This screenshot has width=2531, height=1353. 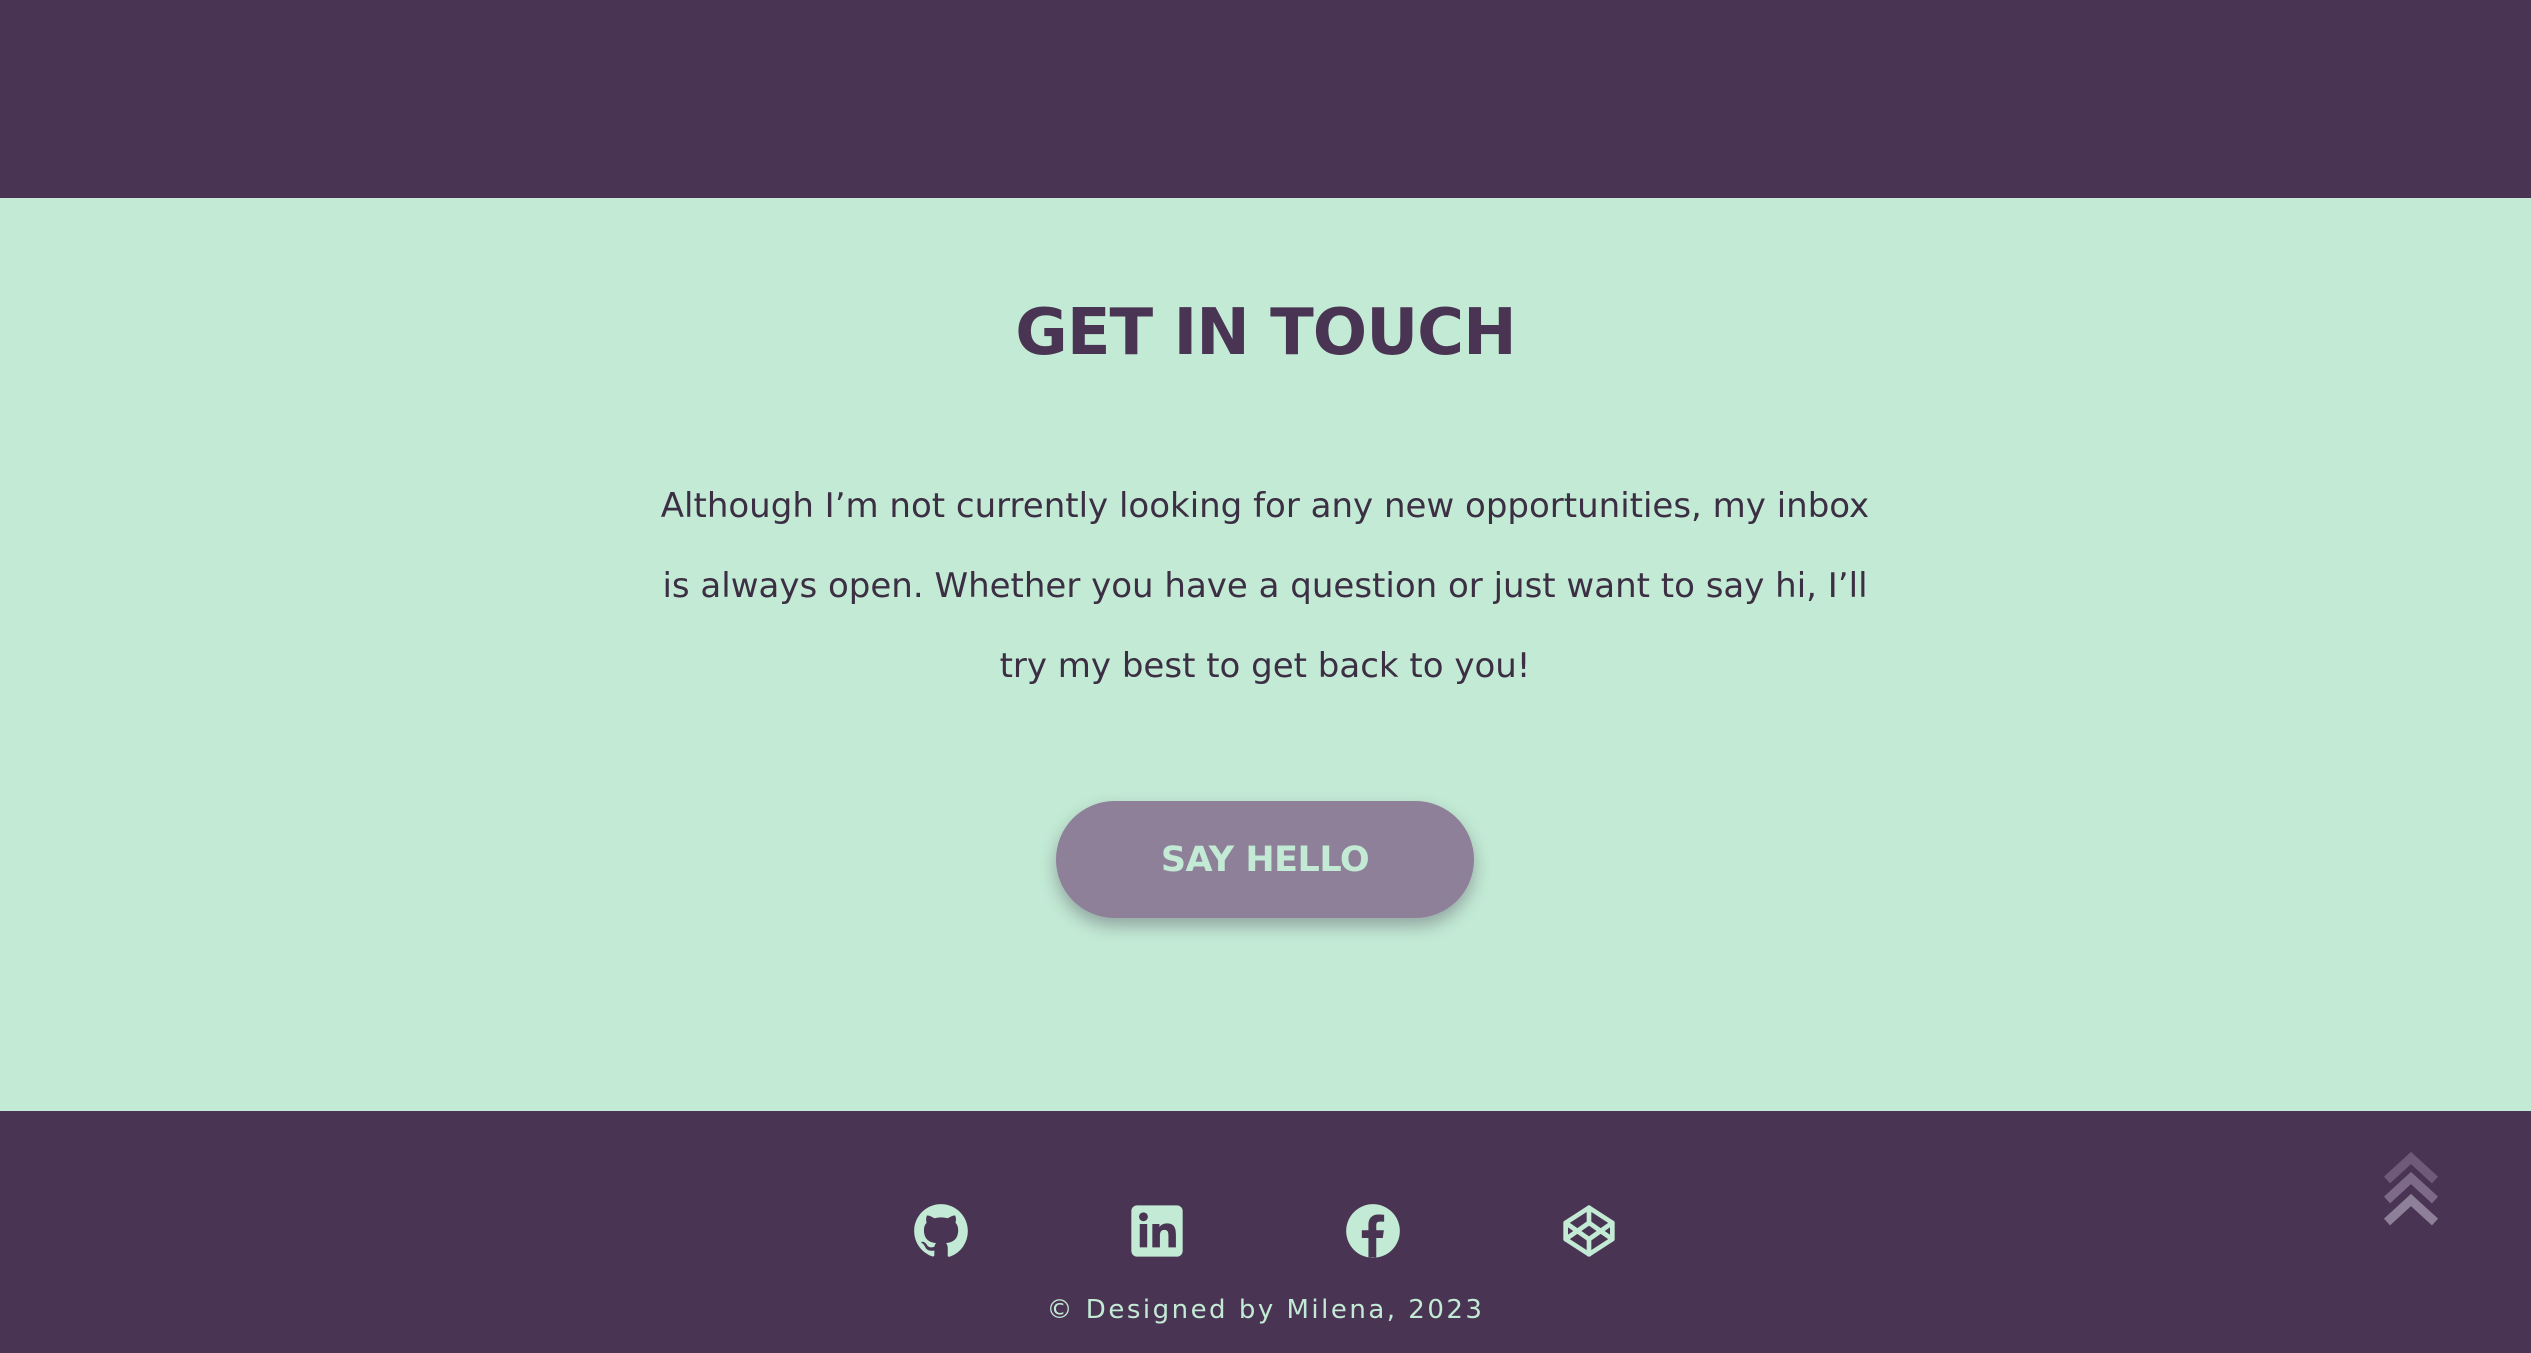 I want to click on linkedin-link, so click(x=1157, y=1231).